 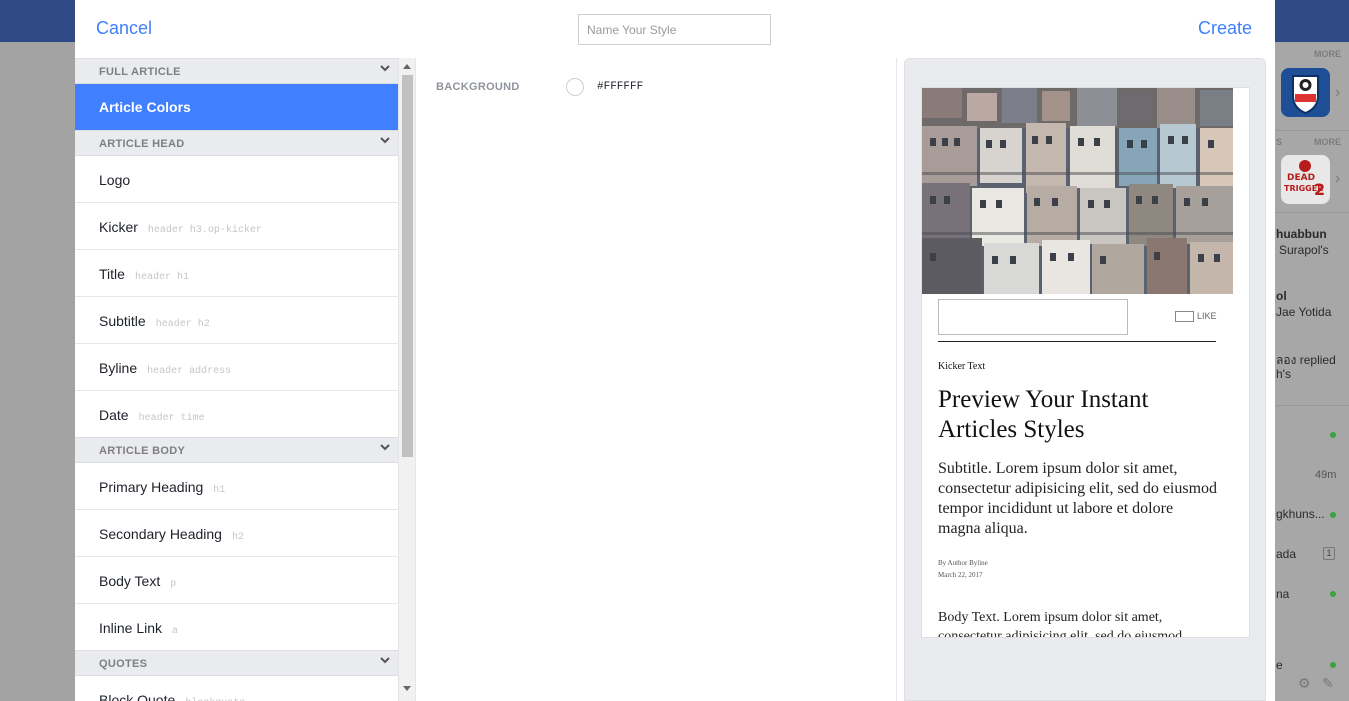 I want to click on sidebar-item-kicker: Kicker header h3.op-kicker, so click(x=236, y=226).